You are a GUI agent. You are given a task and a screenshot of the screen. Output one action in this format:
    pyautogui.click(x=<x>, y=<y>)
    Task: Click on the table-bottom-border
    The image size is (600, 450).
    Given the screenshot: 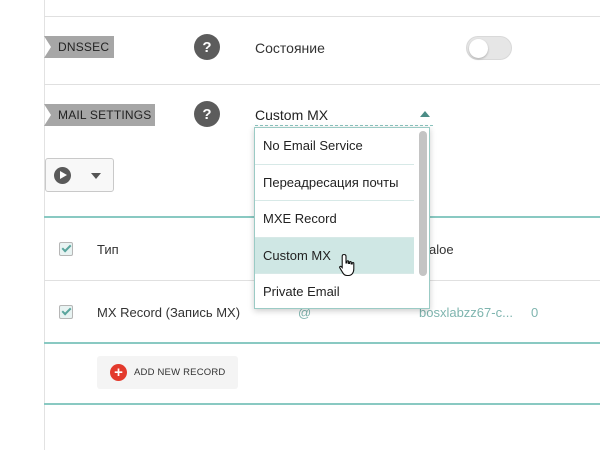 What is the action you would take?
    pyautogui.click(x=322, y=404)
    